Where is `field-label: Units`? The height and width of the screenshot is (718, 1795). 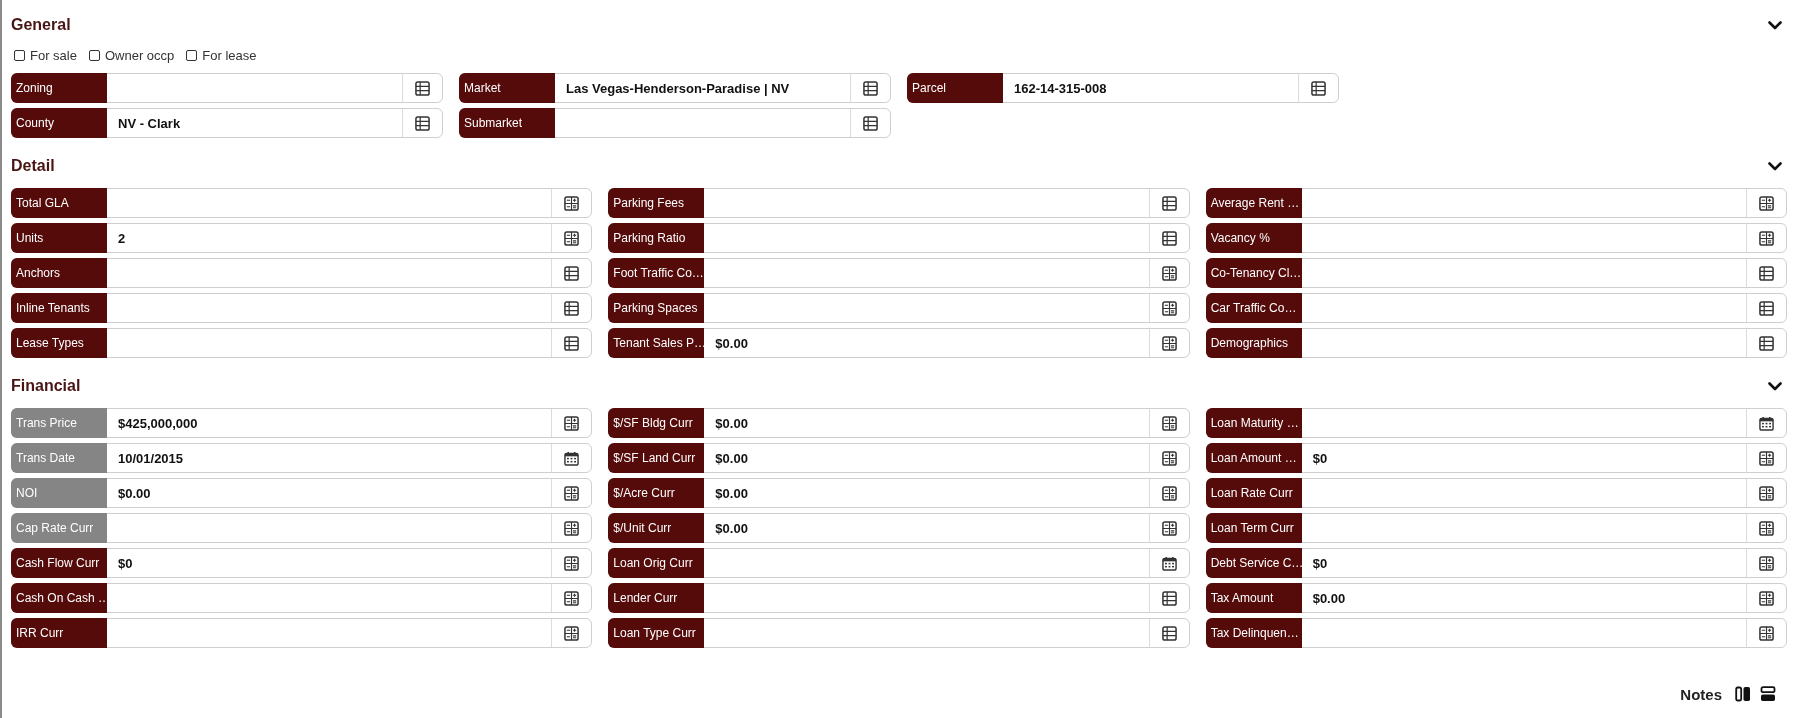 field-label: Units is located at coordinates (59, 238).